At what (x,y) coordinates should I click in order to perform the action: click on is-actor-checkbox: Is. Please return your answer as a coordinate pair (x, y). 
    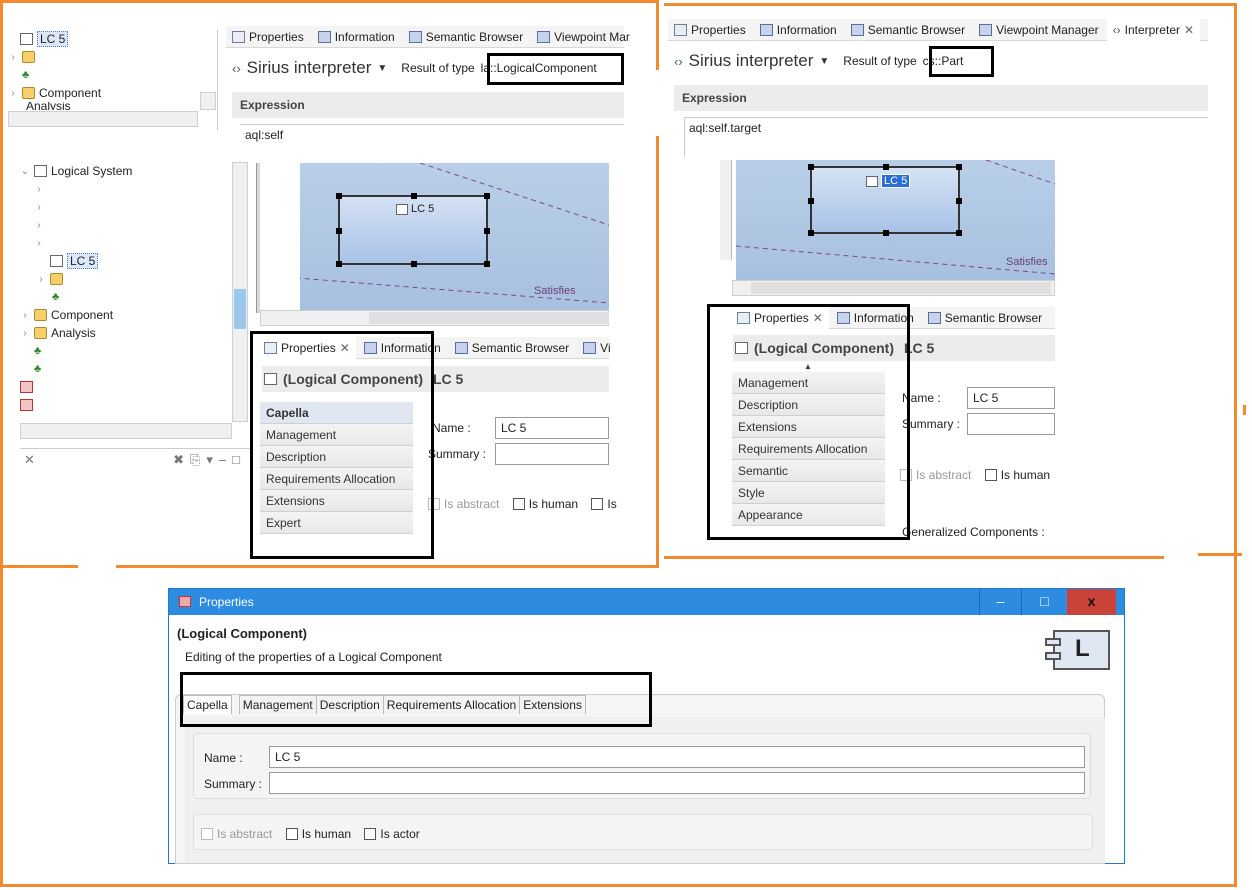
    Looking at the image, I should click on (604, 504).